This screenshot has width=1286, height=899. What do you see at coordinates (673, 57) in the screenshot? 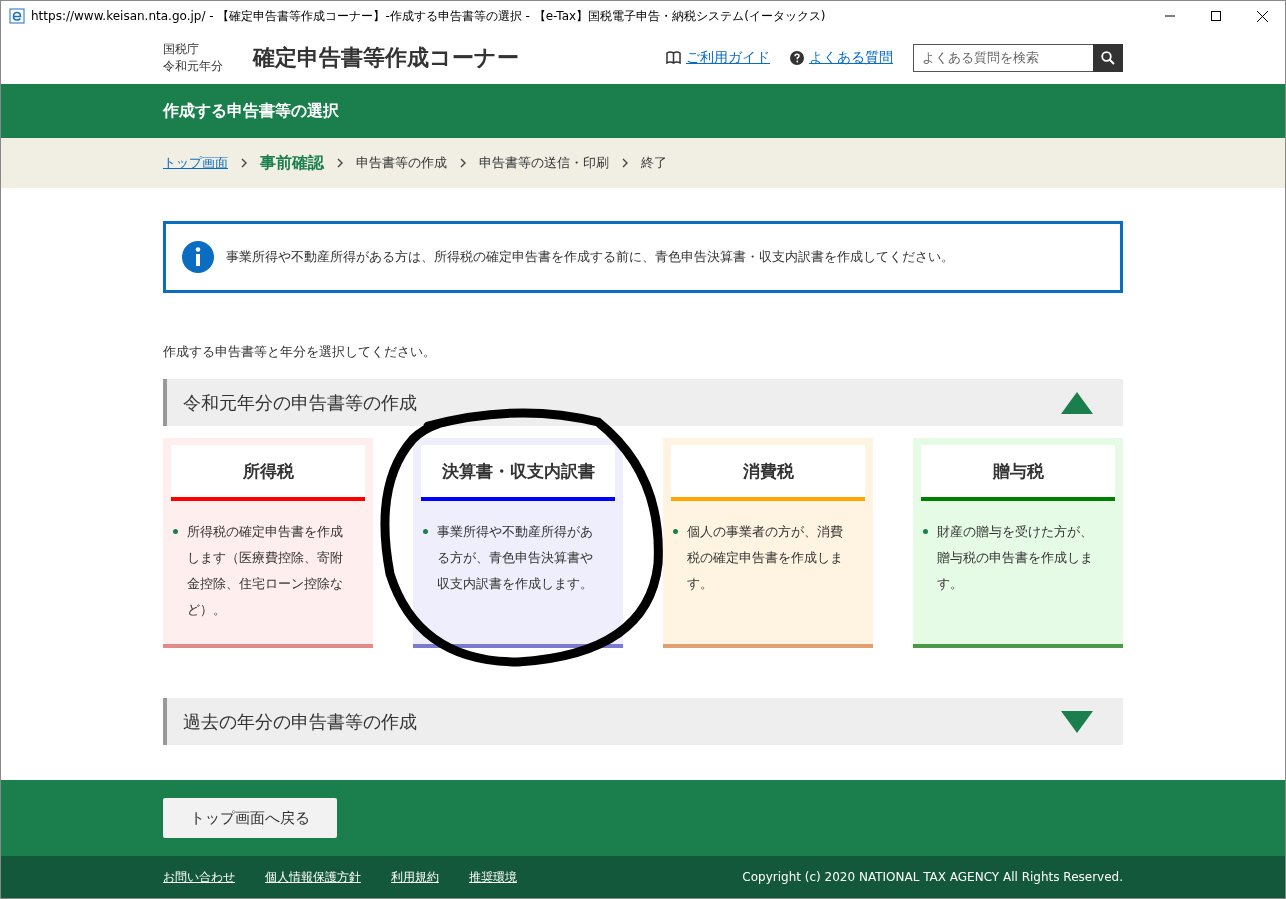
I see `book-icon` at bounding box center [673, 57].